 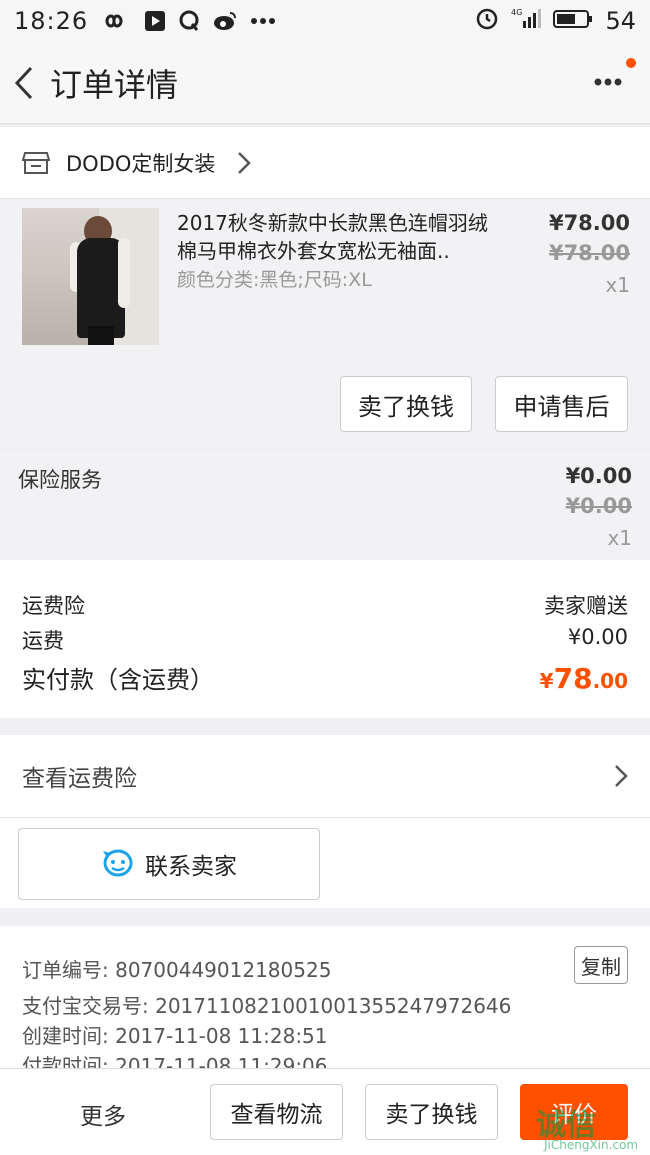 I want to click on product-thumbnail, so click(x=90, y=276).